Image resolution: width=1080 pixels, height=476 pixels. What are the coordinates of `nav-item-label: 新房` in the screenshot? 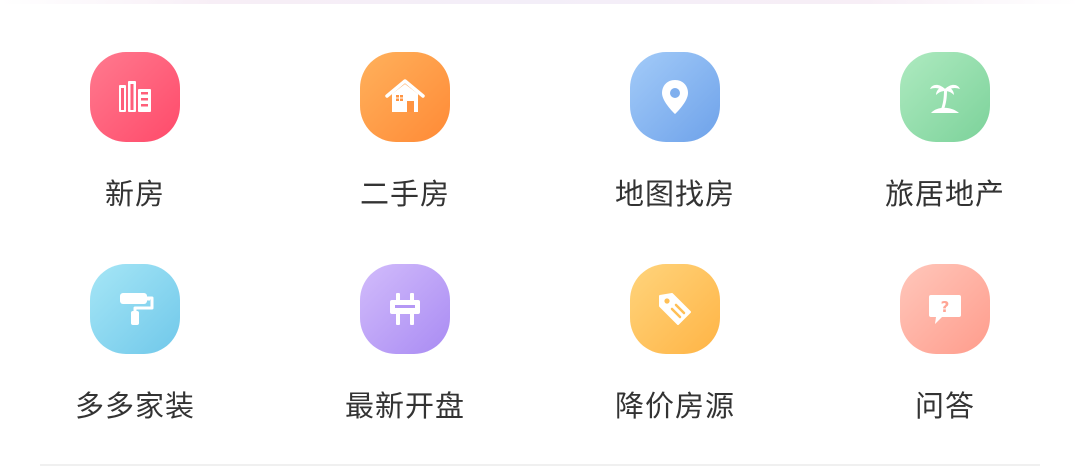 It's located at (134, 194).